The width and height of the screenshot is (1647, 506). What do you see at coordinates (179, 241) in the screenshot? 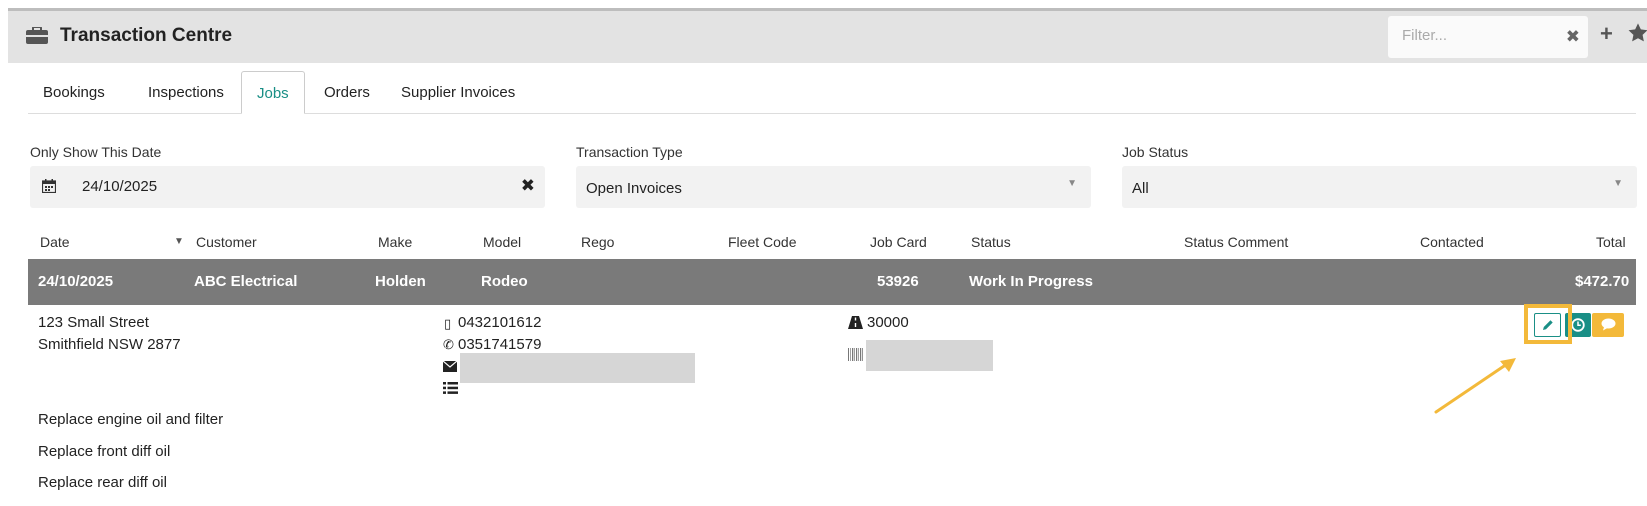
I see `sort-caret-icon: ▼` at bounding box center [179, 241].